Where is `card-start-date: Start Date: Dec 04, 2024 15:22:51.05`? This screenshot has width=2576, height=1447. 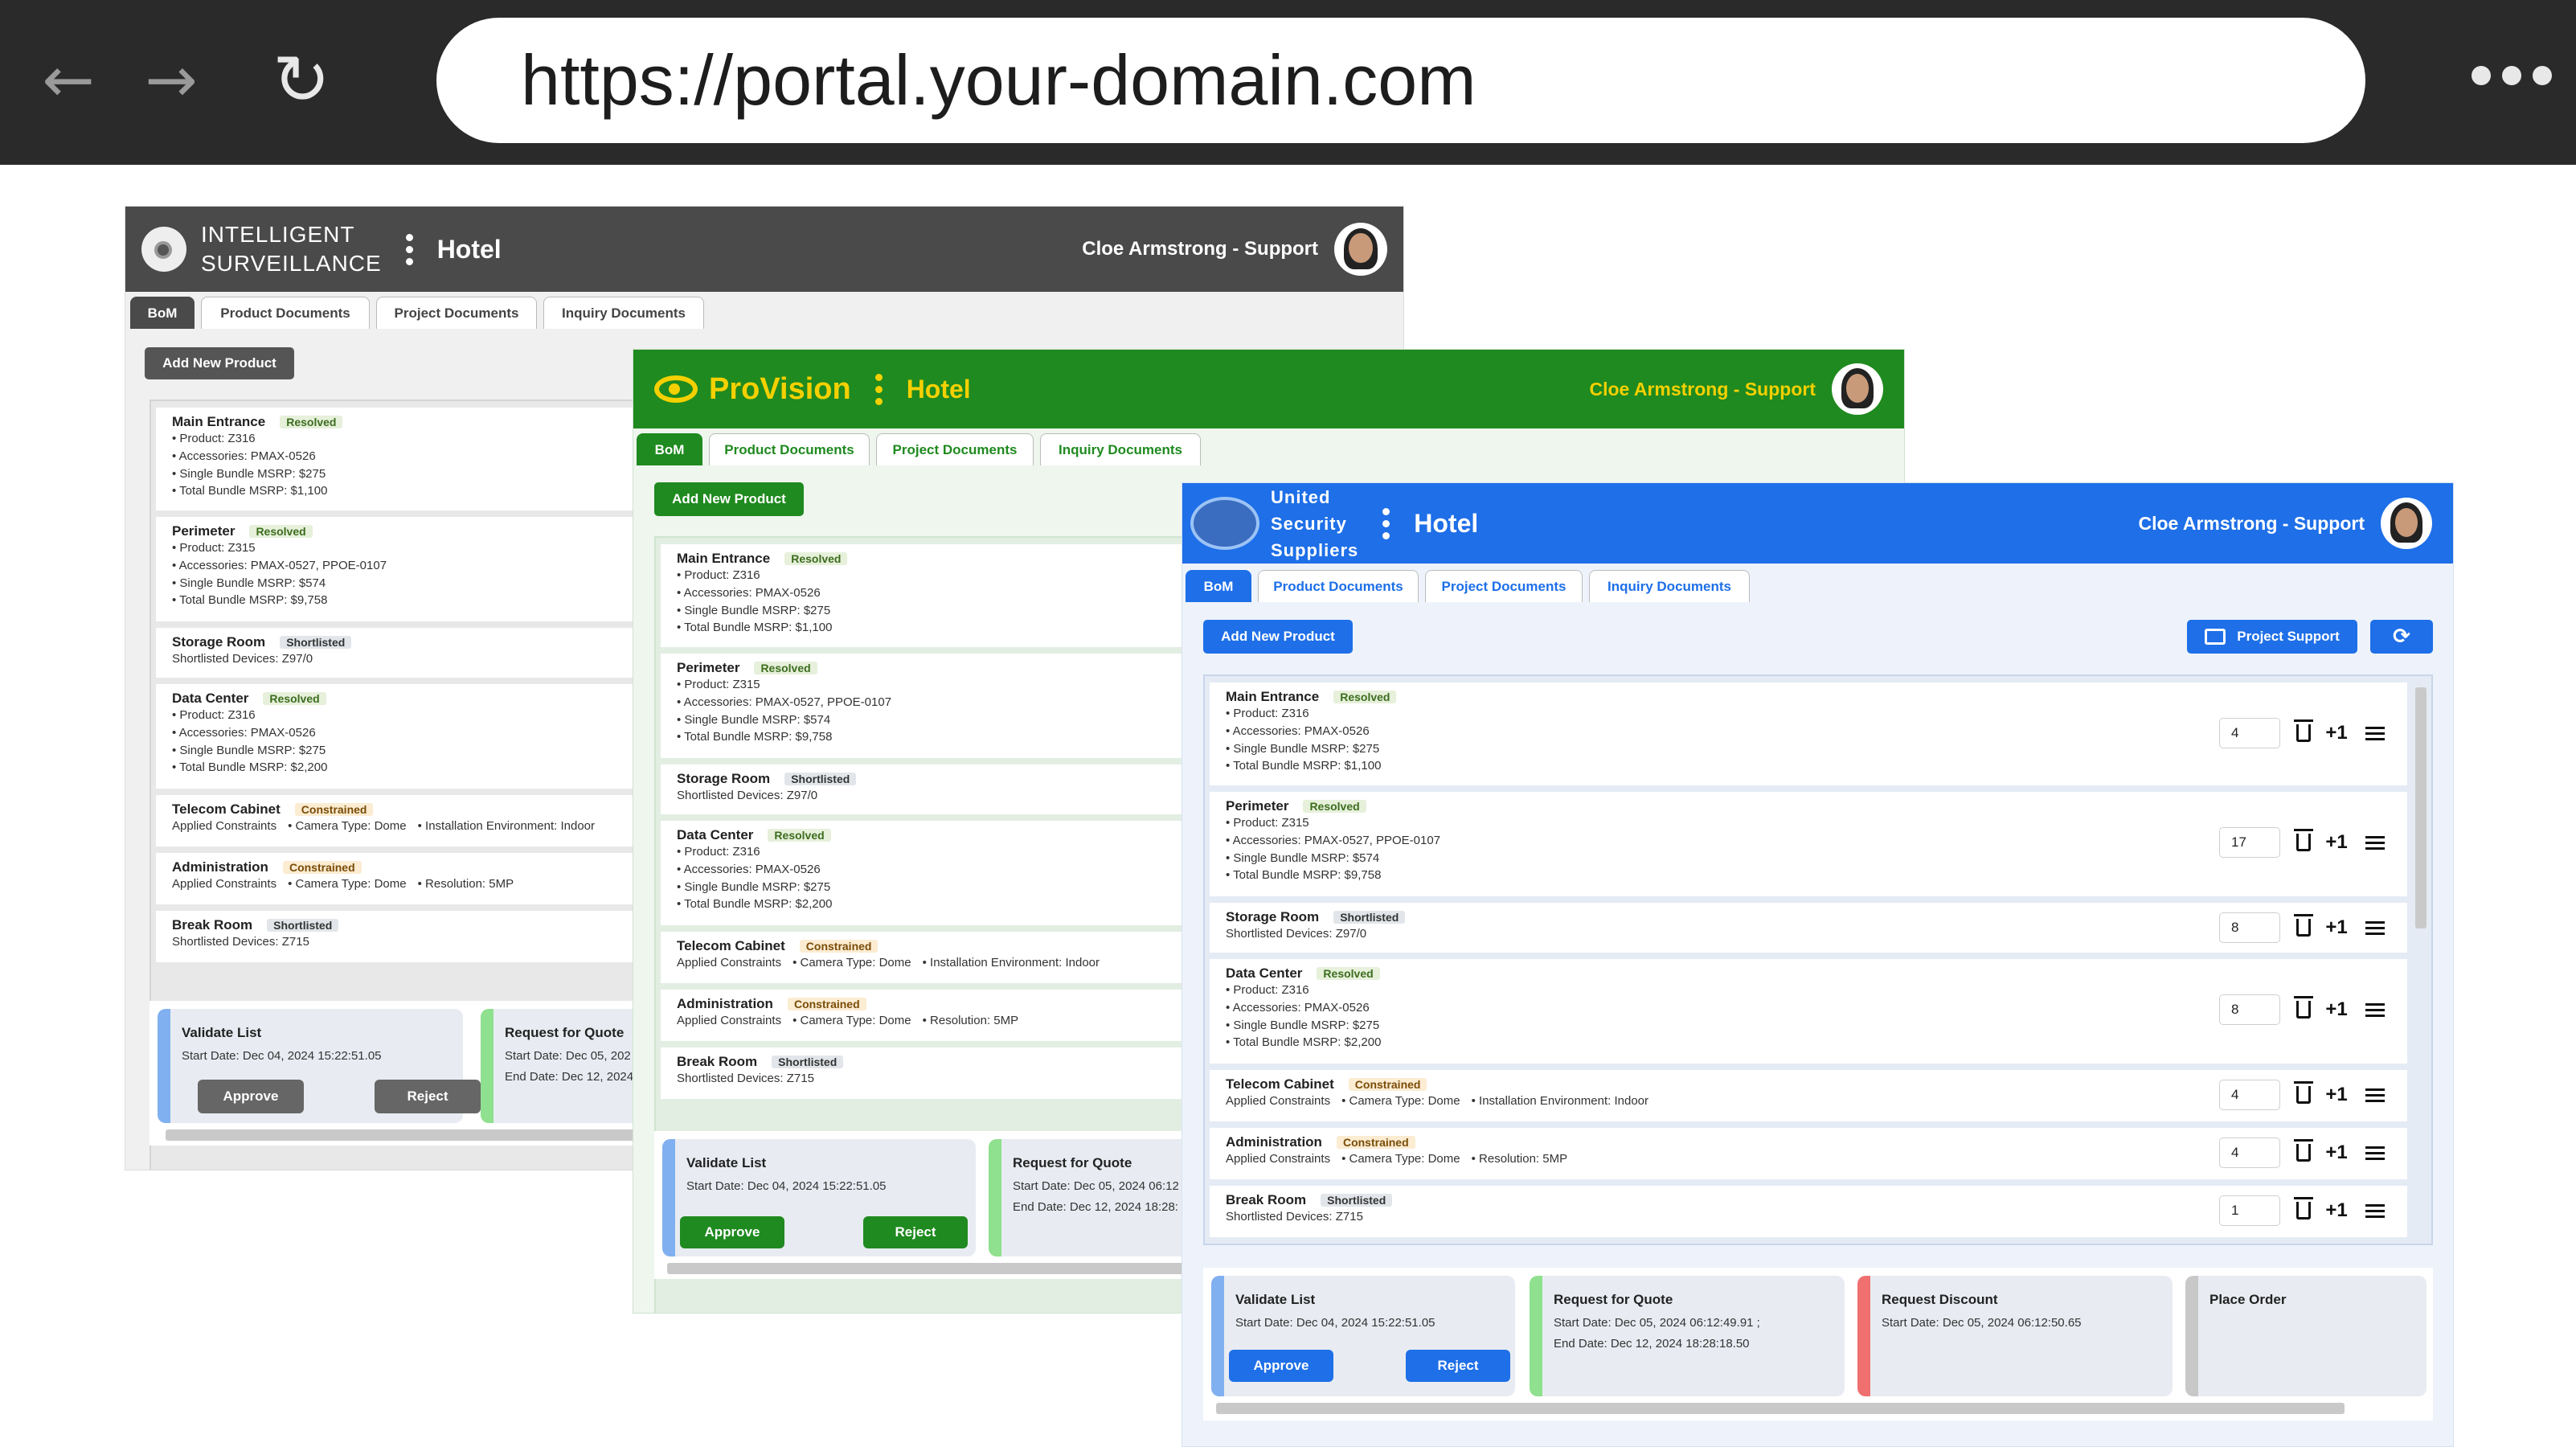
card-start-date: Start Date: Dec 04, 2024 15:22:51.05 is located at coordinates (786, 1186).